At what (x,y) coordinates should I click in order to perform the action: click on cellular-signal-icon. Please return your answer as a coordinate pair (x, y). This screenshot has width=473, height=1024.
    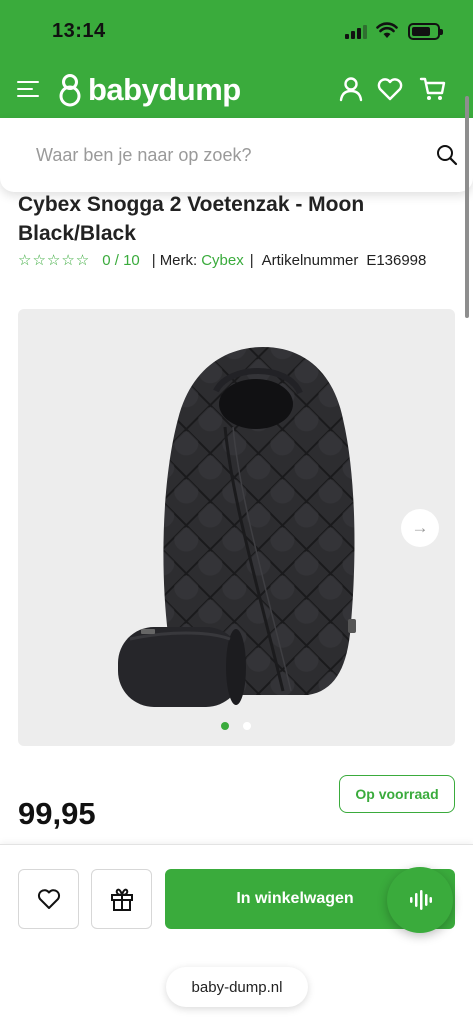
    Looking at the image, I should click on (357, 32).